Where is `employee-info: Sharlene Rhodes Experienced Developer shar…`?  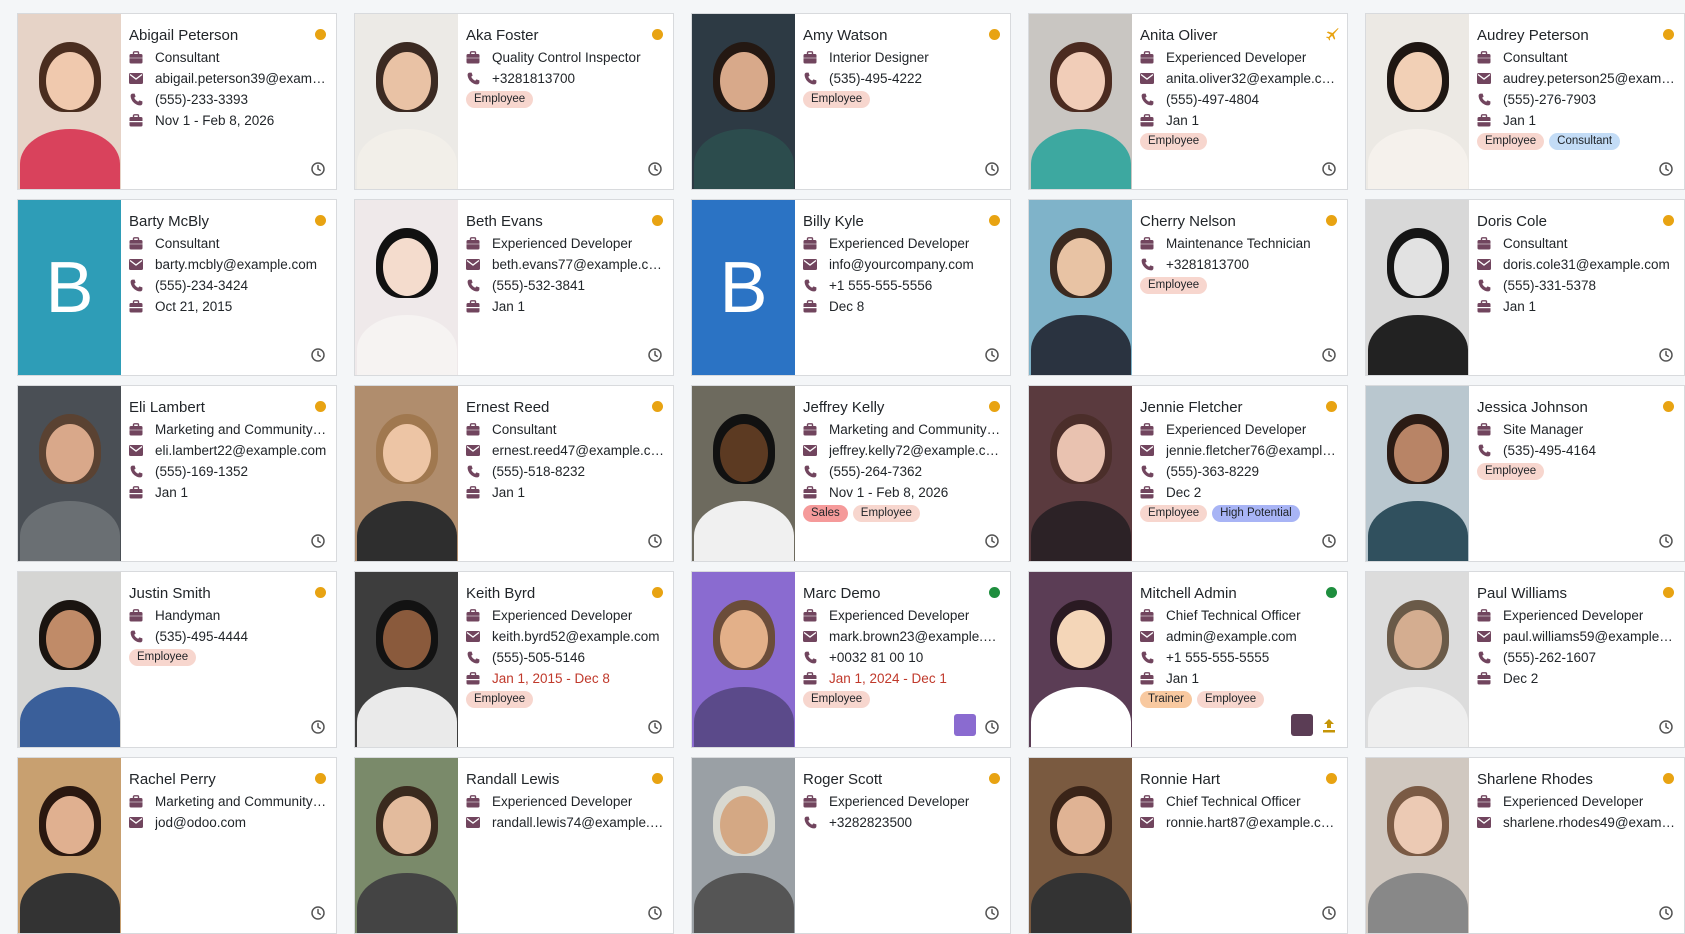 employee-info: Sharlene Rhodes Experienced Developer shar… is located at coordinates (1576, 845).